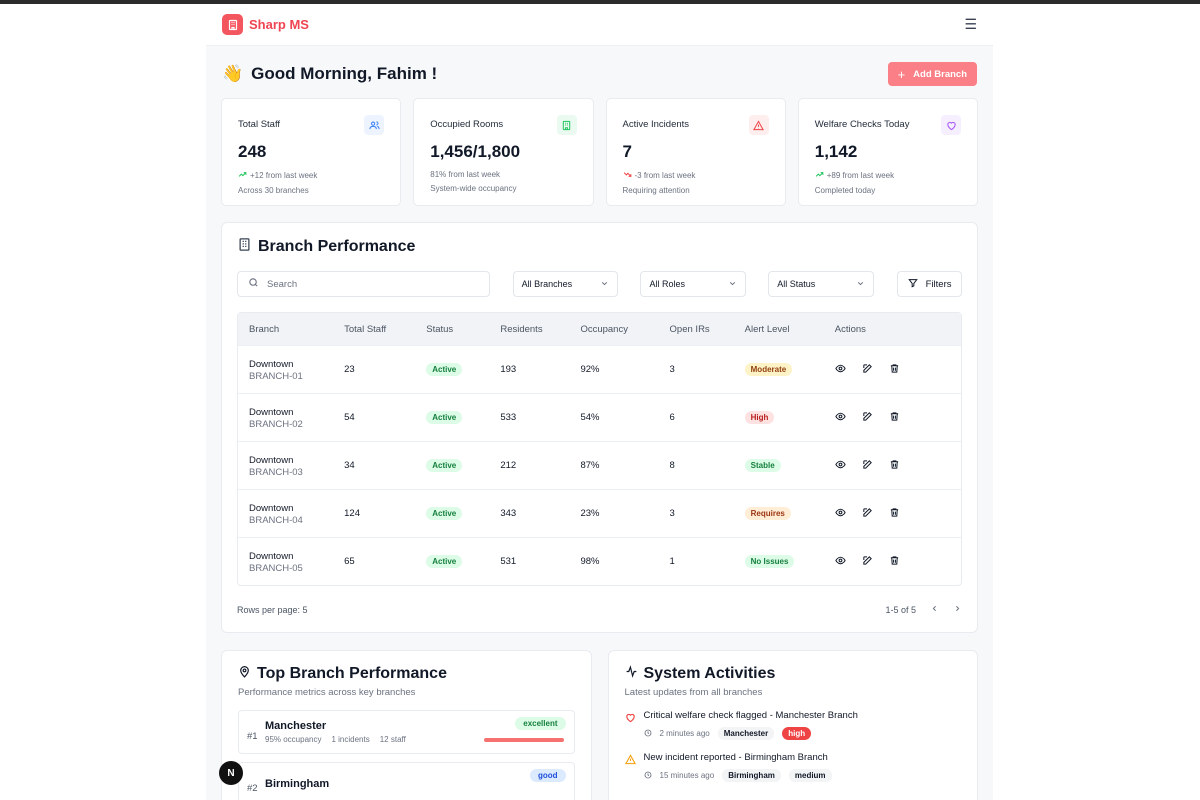  Describe the element at coordinates (565, 284) in the screenshot. I see `branch-select: All Branches` at that location.